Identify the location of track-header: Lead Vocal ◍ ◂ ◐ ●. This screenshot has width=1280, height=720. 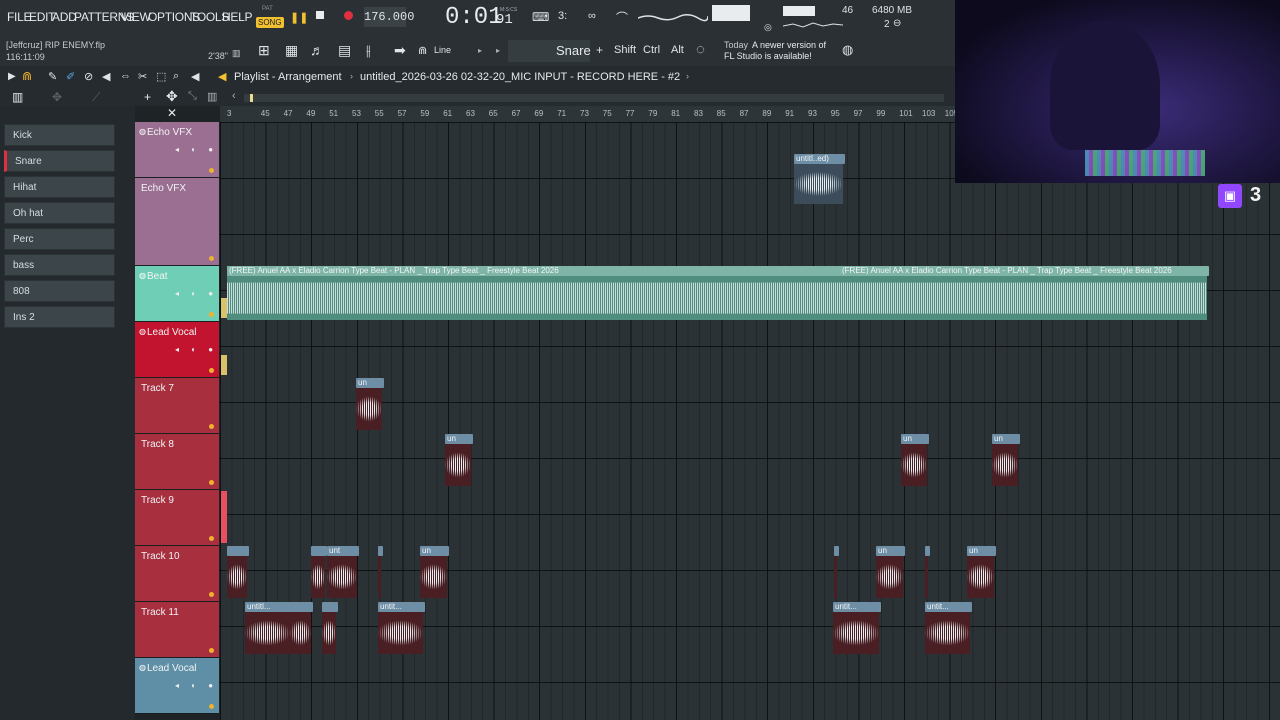
(177, 686).